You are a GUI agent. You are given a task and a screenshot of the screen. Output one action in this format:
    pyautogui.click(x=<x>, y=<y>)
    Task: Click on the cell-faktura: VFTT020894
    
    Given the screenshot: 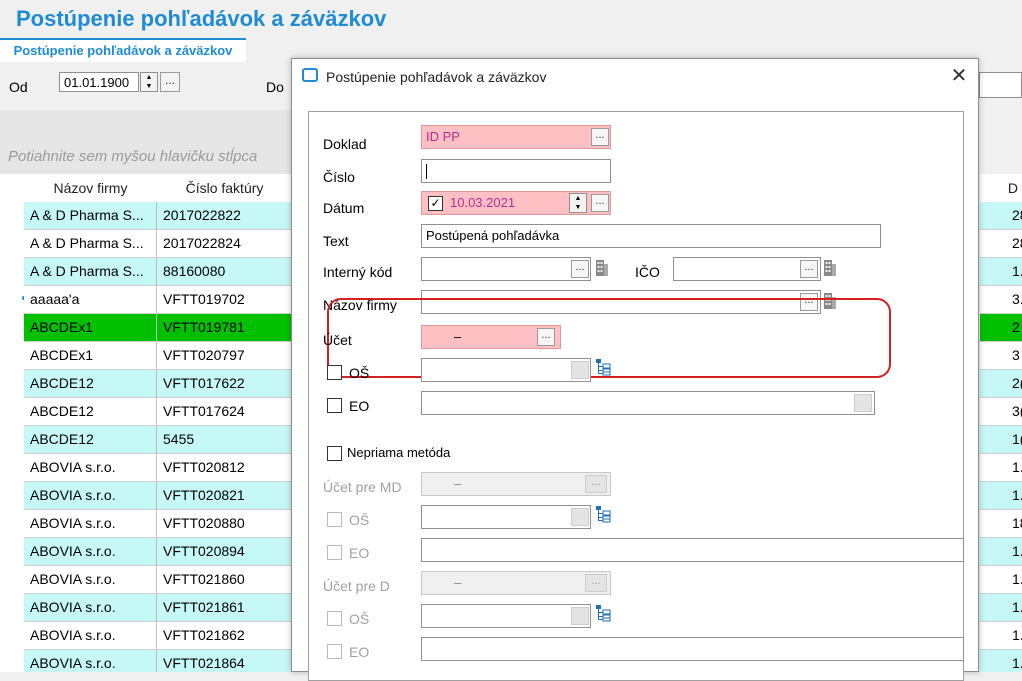 What is the action you would take?
    pyautogui.click(x=224, y=551)
    